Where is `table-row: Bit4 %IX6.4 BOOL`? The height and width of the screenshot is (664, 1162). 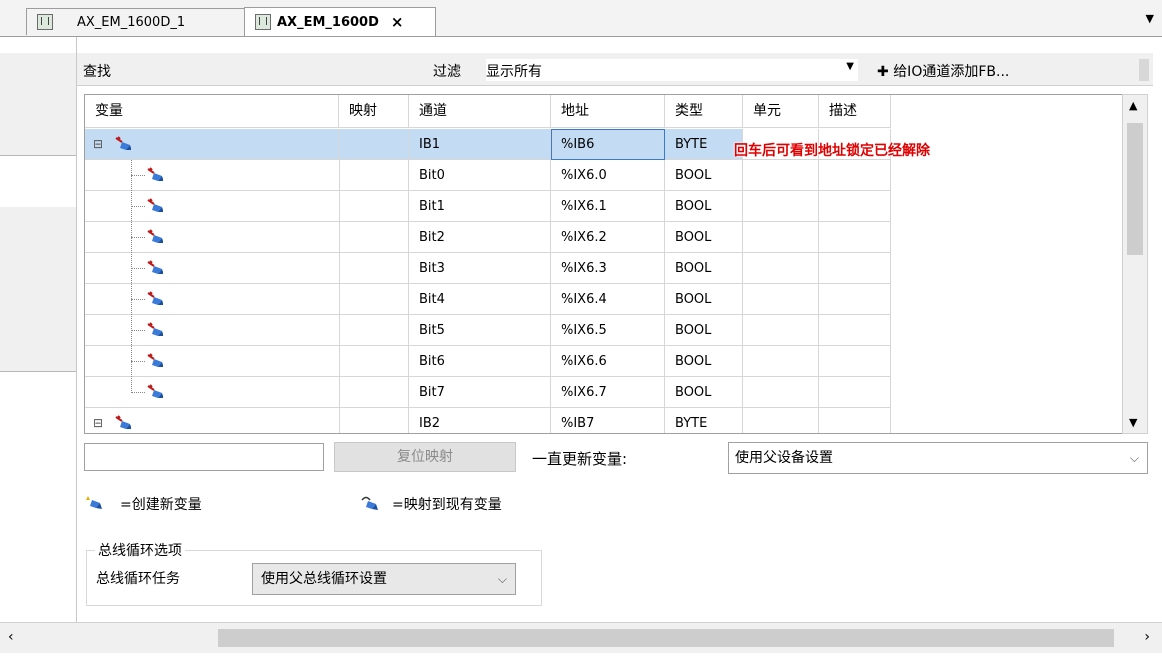
table-row: Bit4 %IX6.4 BOOL is located at coordinates (604, 299).